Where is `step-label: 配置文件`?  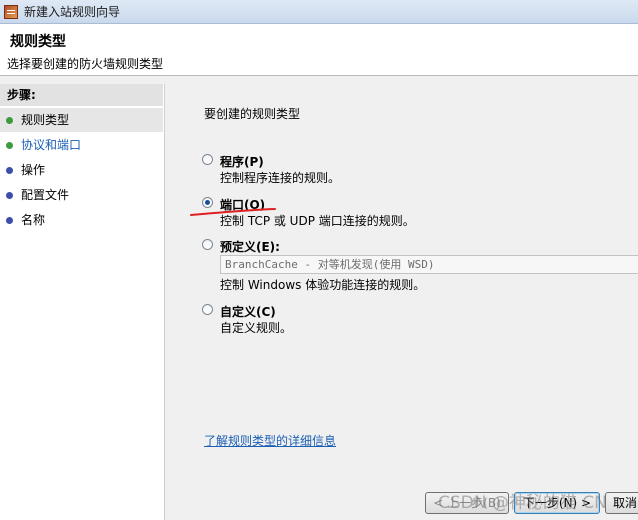 step-label: 配置文件 is located at coordinates (45, 195).